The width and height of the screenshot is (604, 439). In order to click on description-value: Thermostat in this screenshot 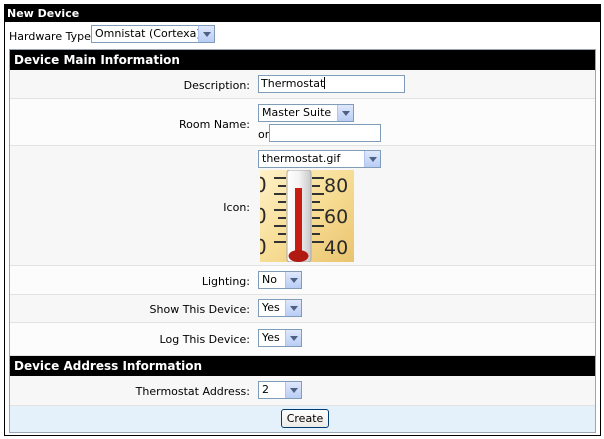, I will do `click(293, 83)`.